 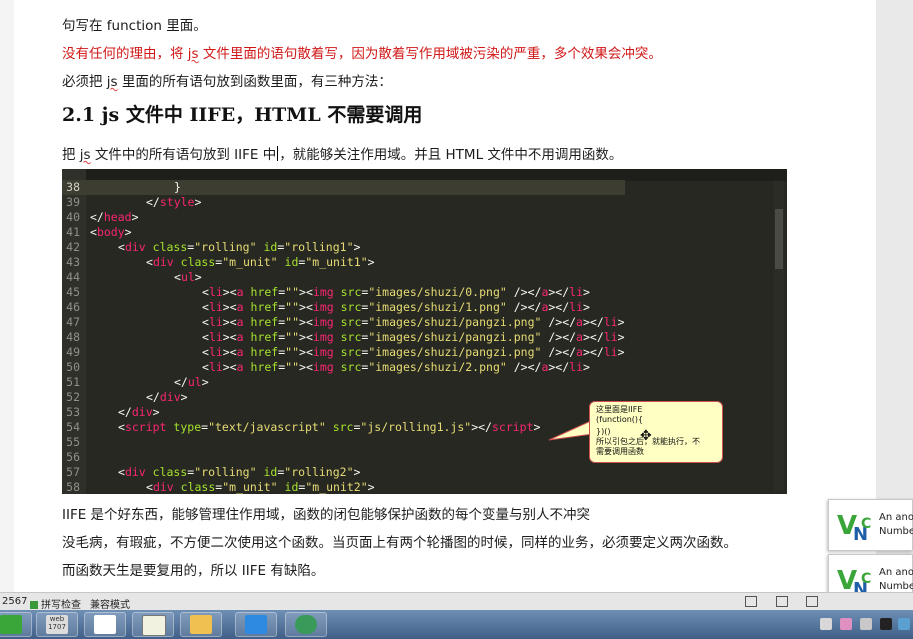 I want to click on spell-check-status: 拼写检查, so click(x=55, y=603).